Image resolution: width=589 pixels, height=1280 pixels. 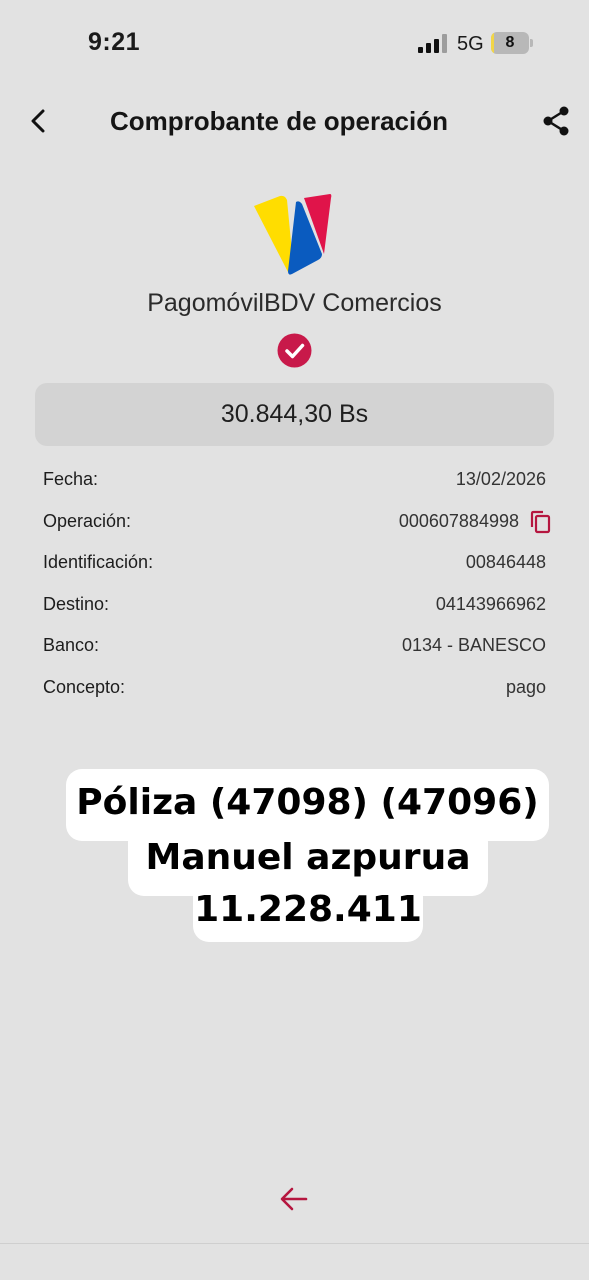 I want to click on battery-level: 8, so click(x=510, y=42).